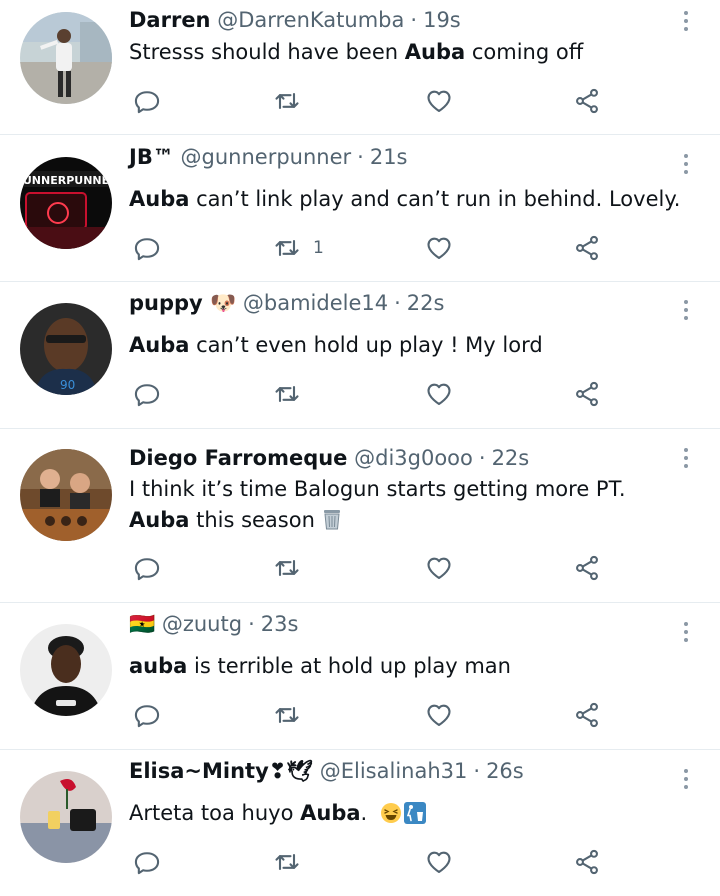  Describe the element at coordinates (389, 157) in the screenshot. I see `timestamp: 21s` at that location.